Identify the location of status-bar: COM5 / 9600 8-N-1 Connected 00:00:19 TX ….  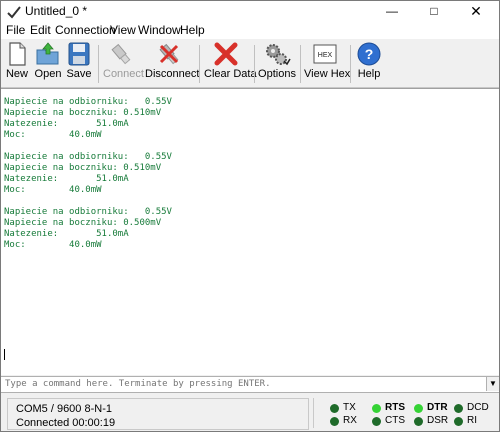
(250, 412).